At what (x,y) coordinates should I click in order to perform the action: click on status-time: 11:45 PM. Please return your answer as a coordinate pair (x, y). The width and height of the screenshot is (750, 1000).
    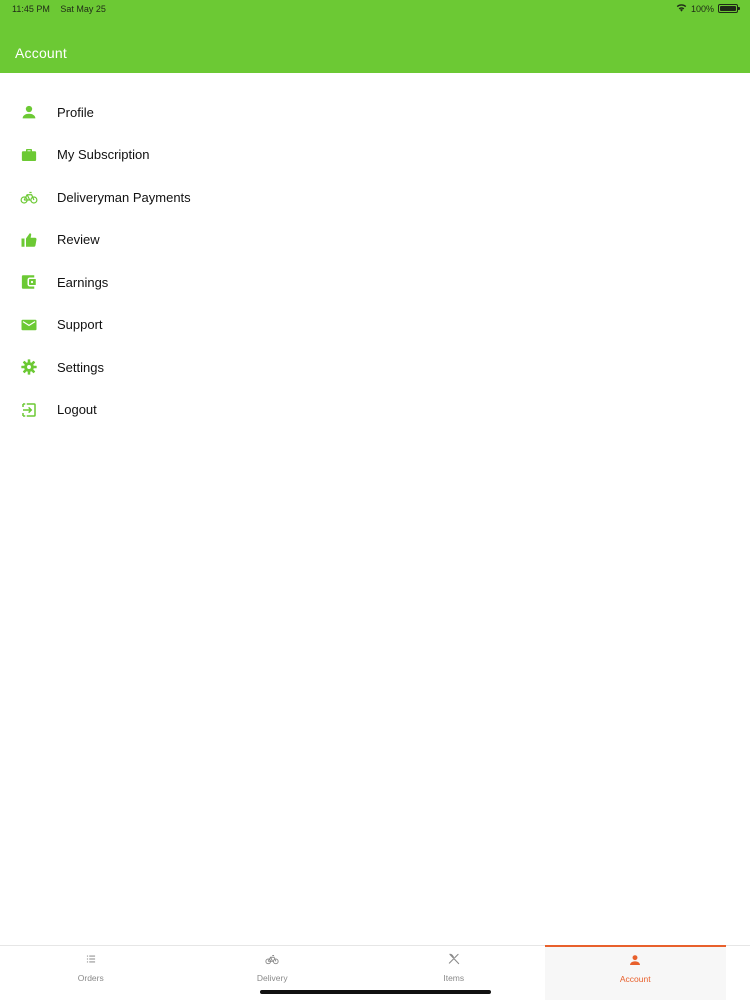
    Looking at the image, I should click on (31, 9).